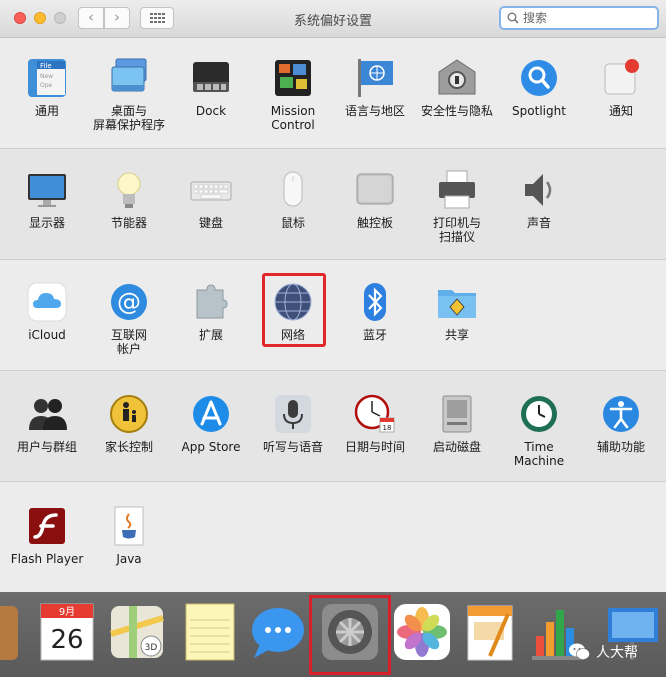 This screenshot has width=666, height=677. I want to click on pref-label: 安全性与隐私, so click(456, 111).